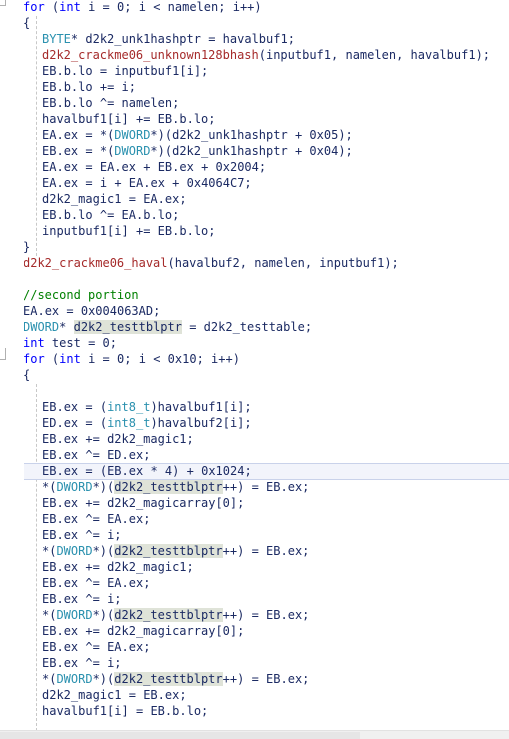 The width and height of the screenshot is (509, 739). Describe the element at coordinates (254, 119) in the screenshot. I see `code-line: havalbuf1[i] += EB.b.lo;` at that location.